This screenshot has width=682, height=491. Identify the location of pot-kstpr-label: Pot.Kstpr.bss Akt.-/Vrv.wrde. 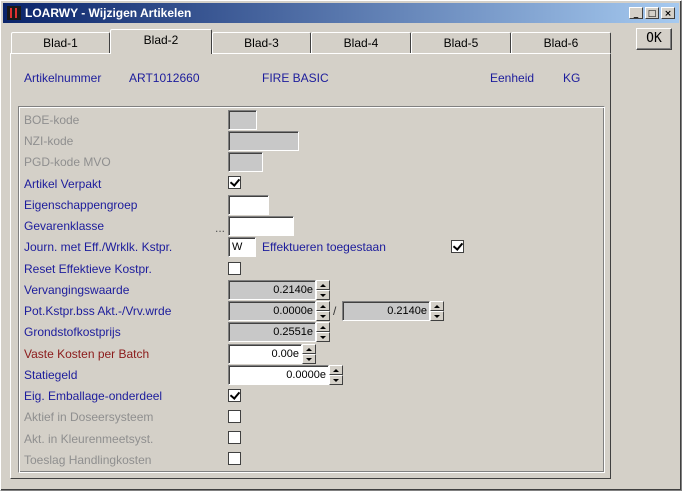
(98, 311).